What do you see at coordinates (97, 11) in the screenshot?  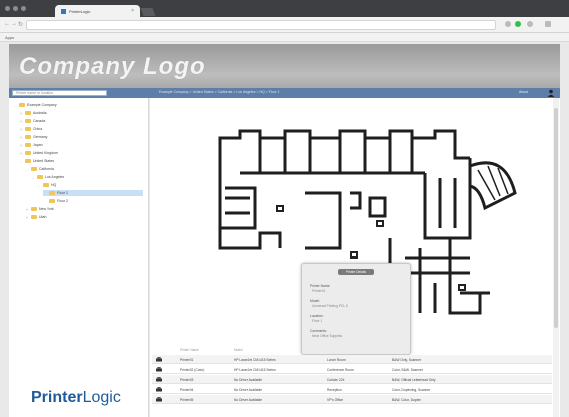 I see `browser-tab: PrinterLogic ×` at bounding box center [97, 11].